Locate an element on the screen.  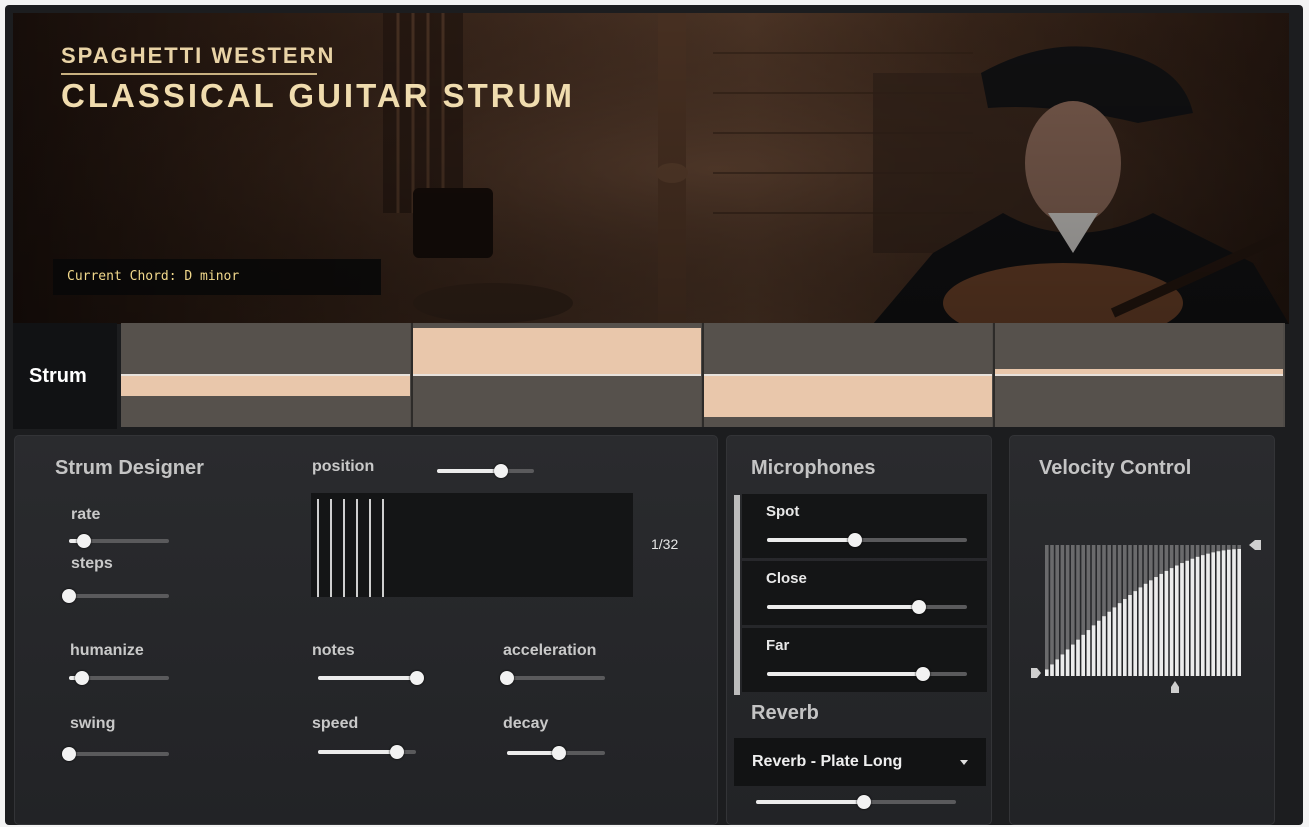
velocity-max-handle-icon is located at coordinates (1255, 545).